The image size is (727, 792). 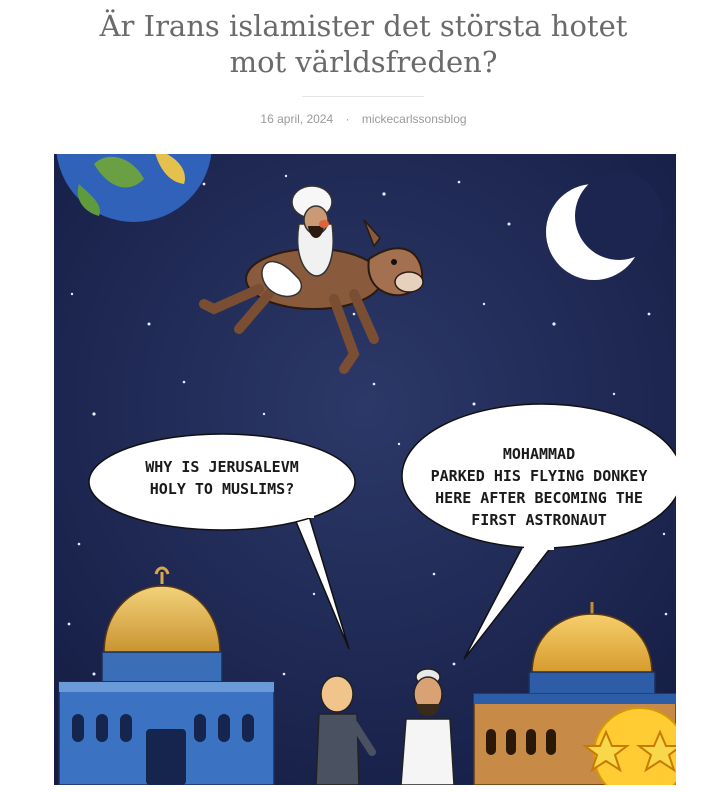 What do you see at coordinates (539, 498) in the screenshot?
I see `speech-bubble-right-line-3: HERE AFTER BECOMING THE` at bounding box center [539, 498].